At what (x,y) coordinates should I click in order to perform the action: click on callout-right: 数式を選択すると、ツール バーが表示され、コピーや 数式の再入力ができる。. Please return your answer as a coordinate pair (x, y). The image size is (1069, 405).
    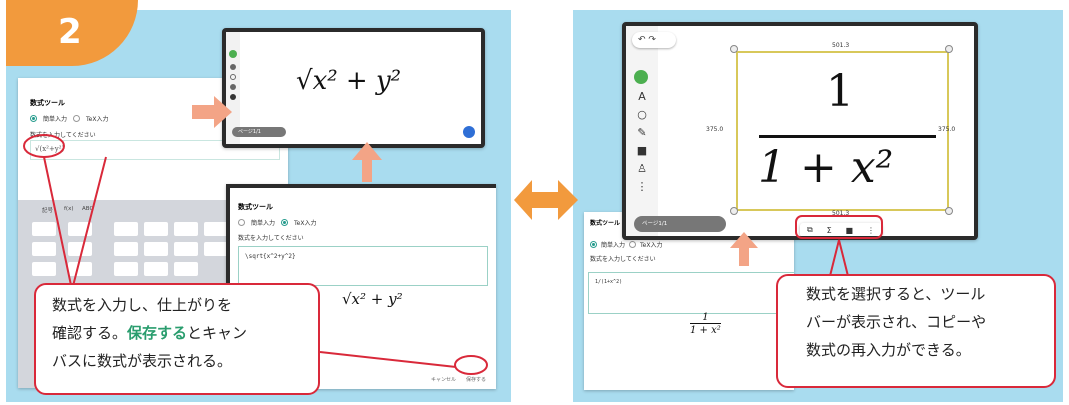
    Looking at the image, I should click on (916, 331).